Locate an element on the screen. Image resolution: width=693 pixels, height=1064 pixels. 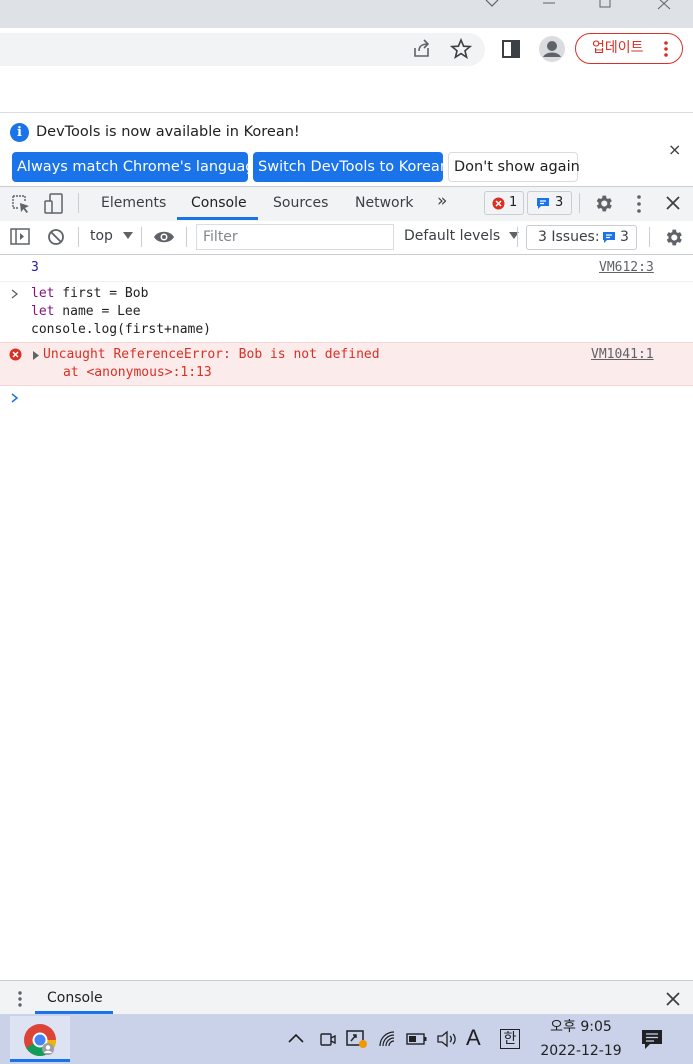
device-toolbar-icon is located at coordinates (54, 204).